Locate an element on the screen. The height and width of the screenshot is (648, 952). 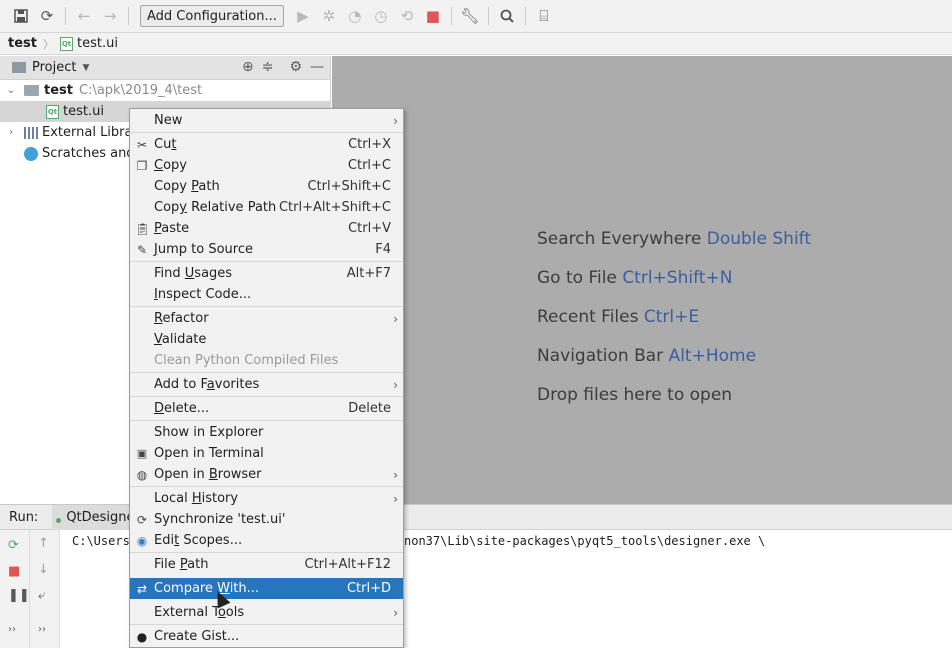
pause-icon: ❚❚ is located at coordinates (19, 595).